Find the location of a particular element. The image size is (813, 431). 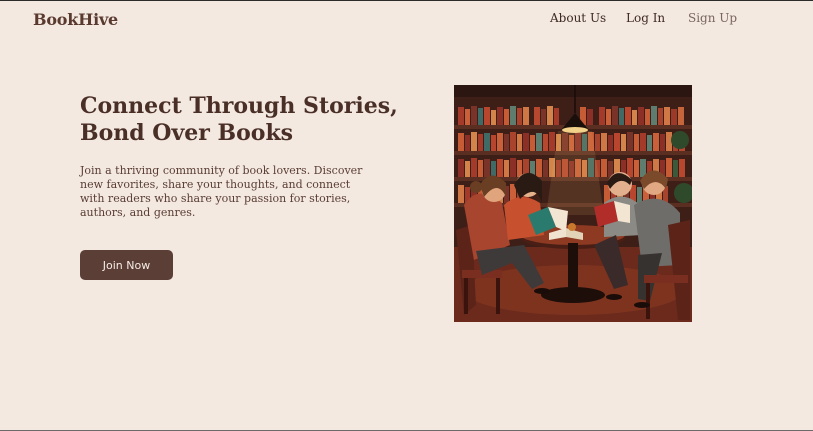

nav-about-us: About Us is located at coordinates (578, 18).